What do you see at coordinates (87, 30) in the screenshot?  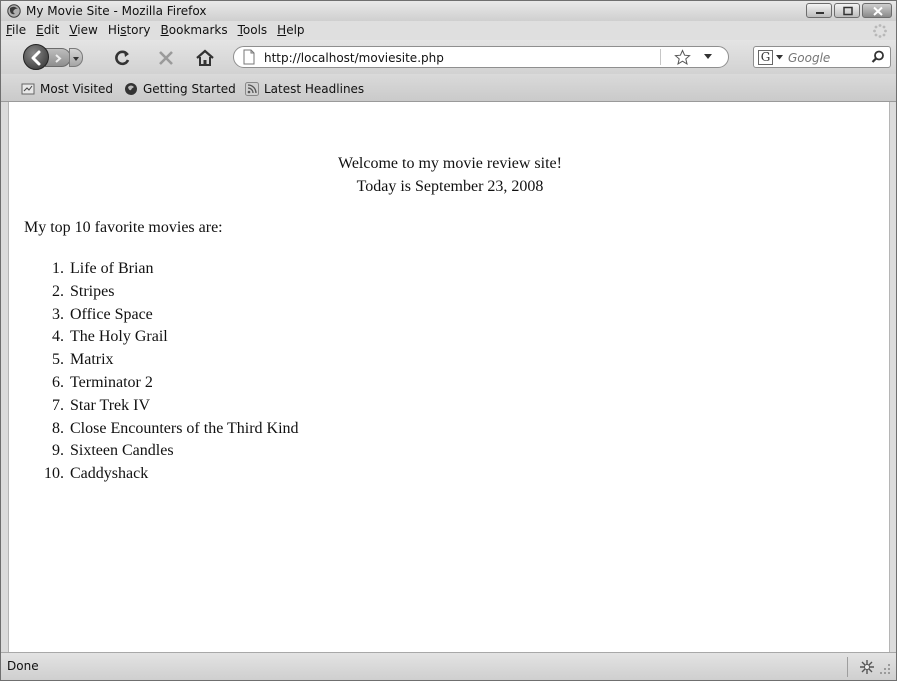 I see `menu-view-label: iew` at bounding box center [87, 30].